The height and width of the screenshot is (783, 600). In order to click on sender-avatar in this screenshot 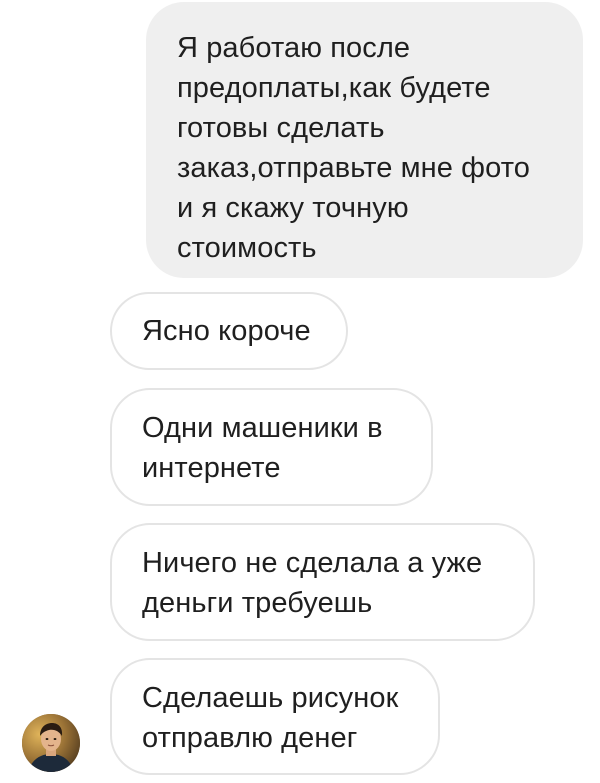, I will do `click(51, 743)`.